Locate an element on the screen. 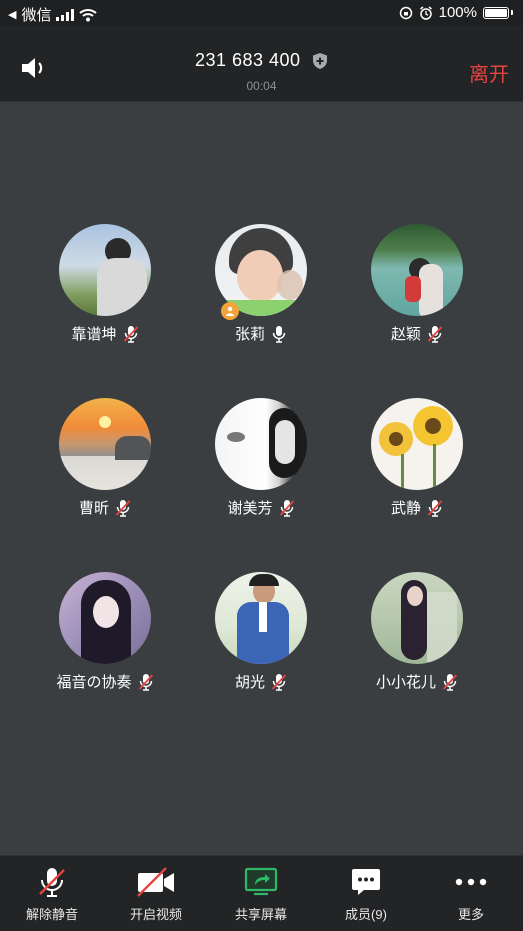 This screenshot has width=523, height=931. participant-name: 曹昕 is located at coordinates (93, 508).